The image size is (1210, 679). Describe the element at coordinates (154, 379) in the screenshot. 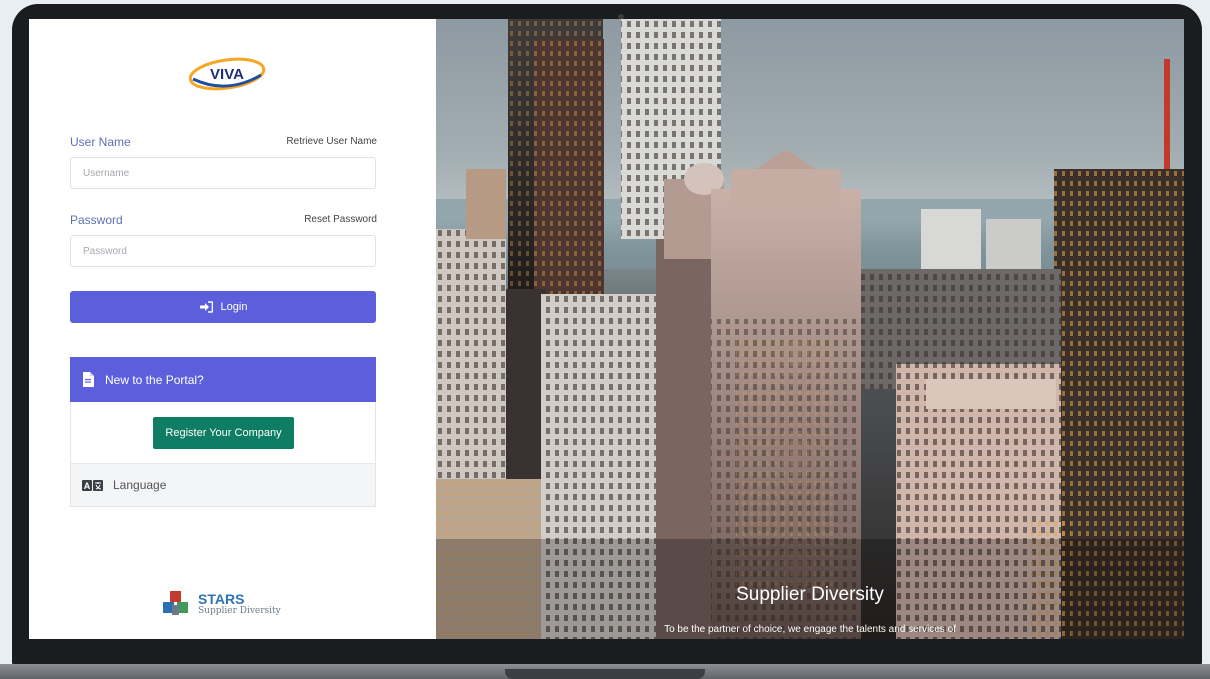

I see `new-portal-title: New to the Portal?` at that location.